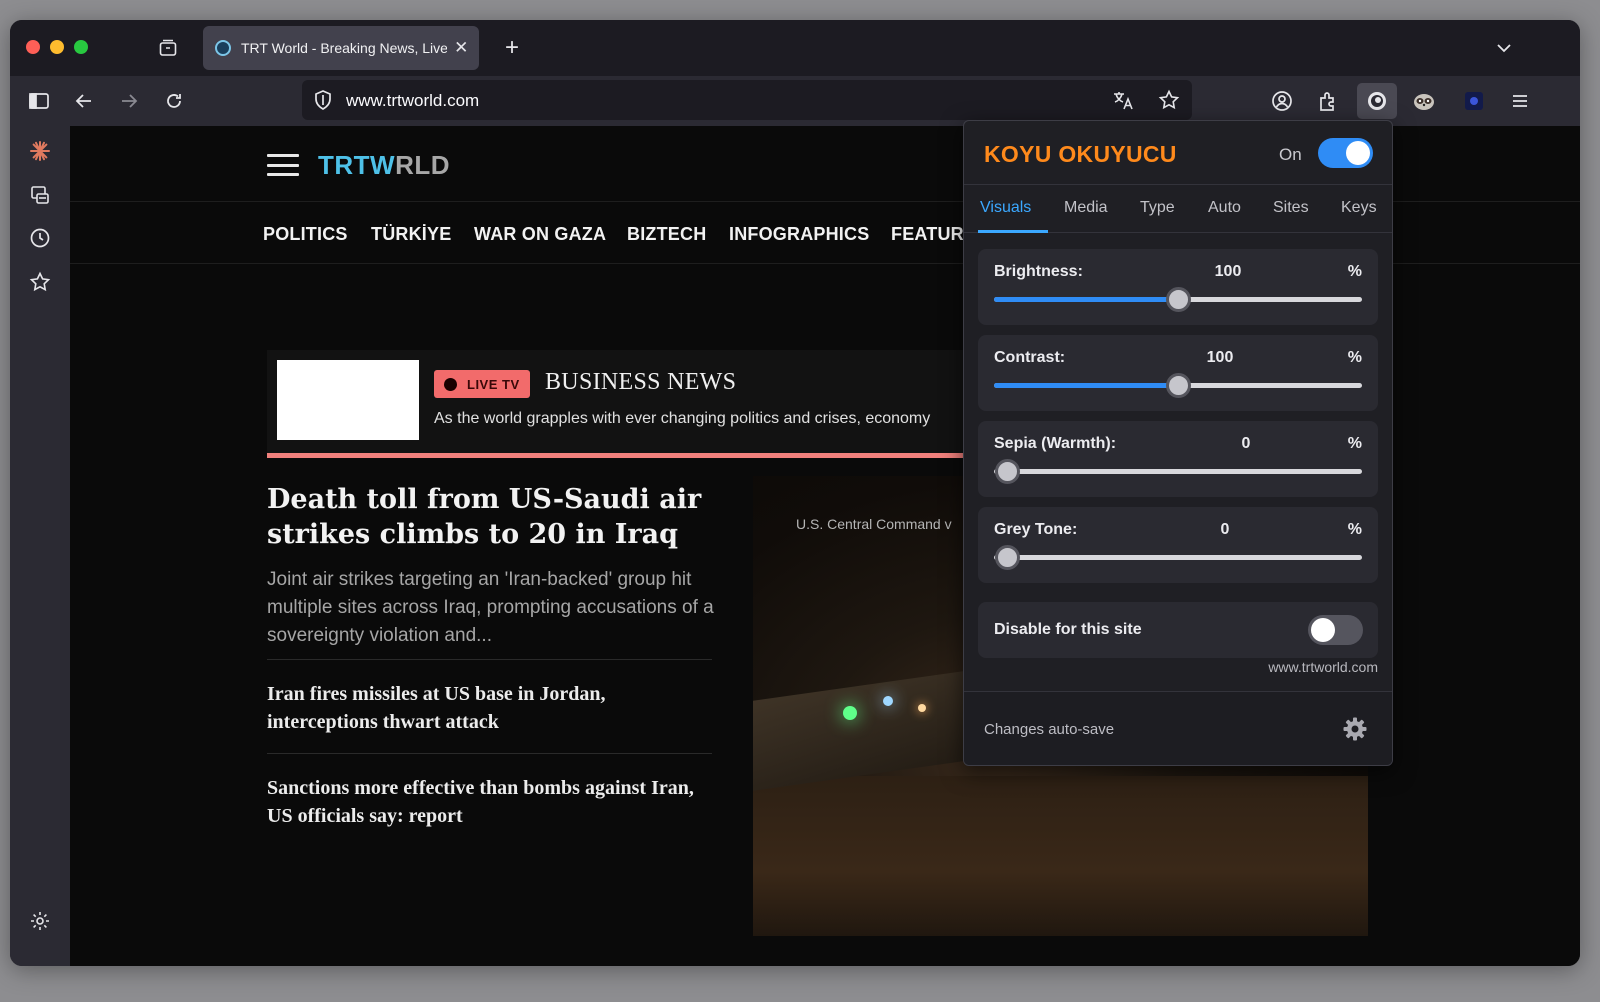 Image resolution: width=1600 pixels, height=1002 pixels. I want to click on live-tv-badge: LIVE TV, so click(482, 384).